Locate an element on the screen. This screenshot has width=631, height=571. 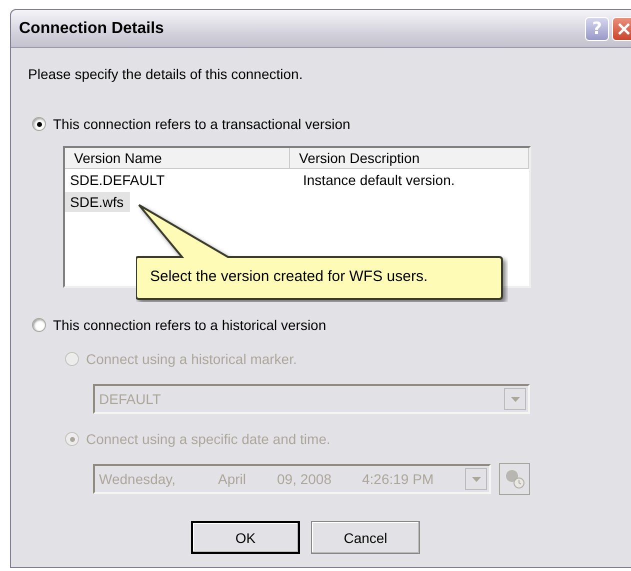
ok-button: OK is located at coordinates (245, 537).